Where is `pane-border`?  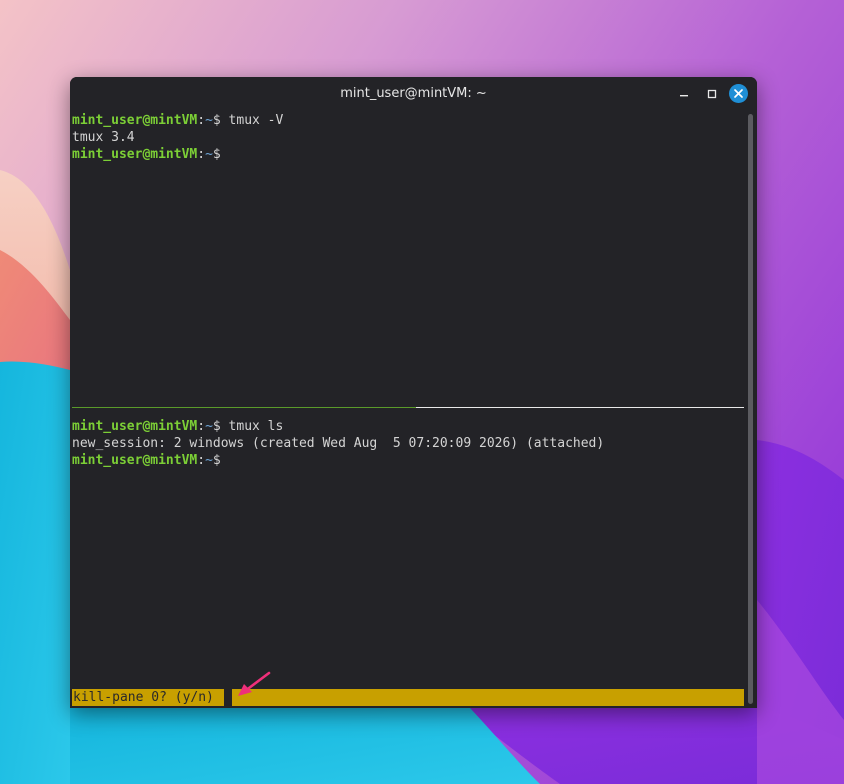
pane-border is located at coordinates (580, 407).